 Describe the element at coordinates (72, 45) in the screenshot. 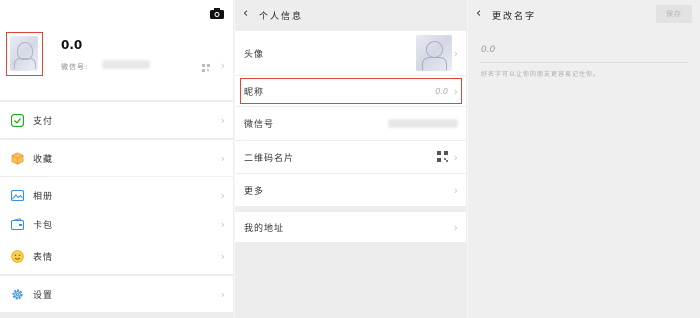

I see `nickname: 0.0` at that location.